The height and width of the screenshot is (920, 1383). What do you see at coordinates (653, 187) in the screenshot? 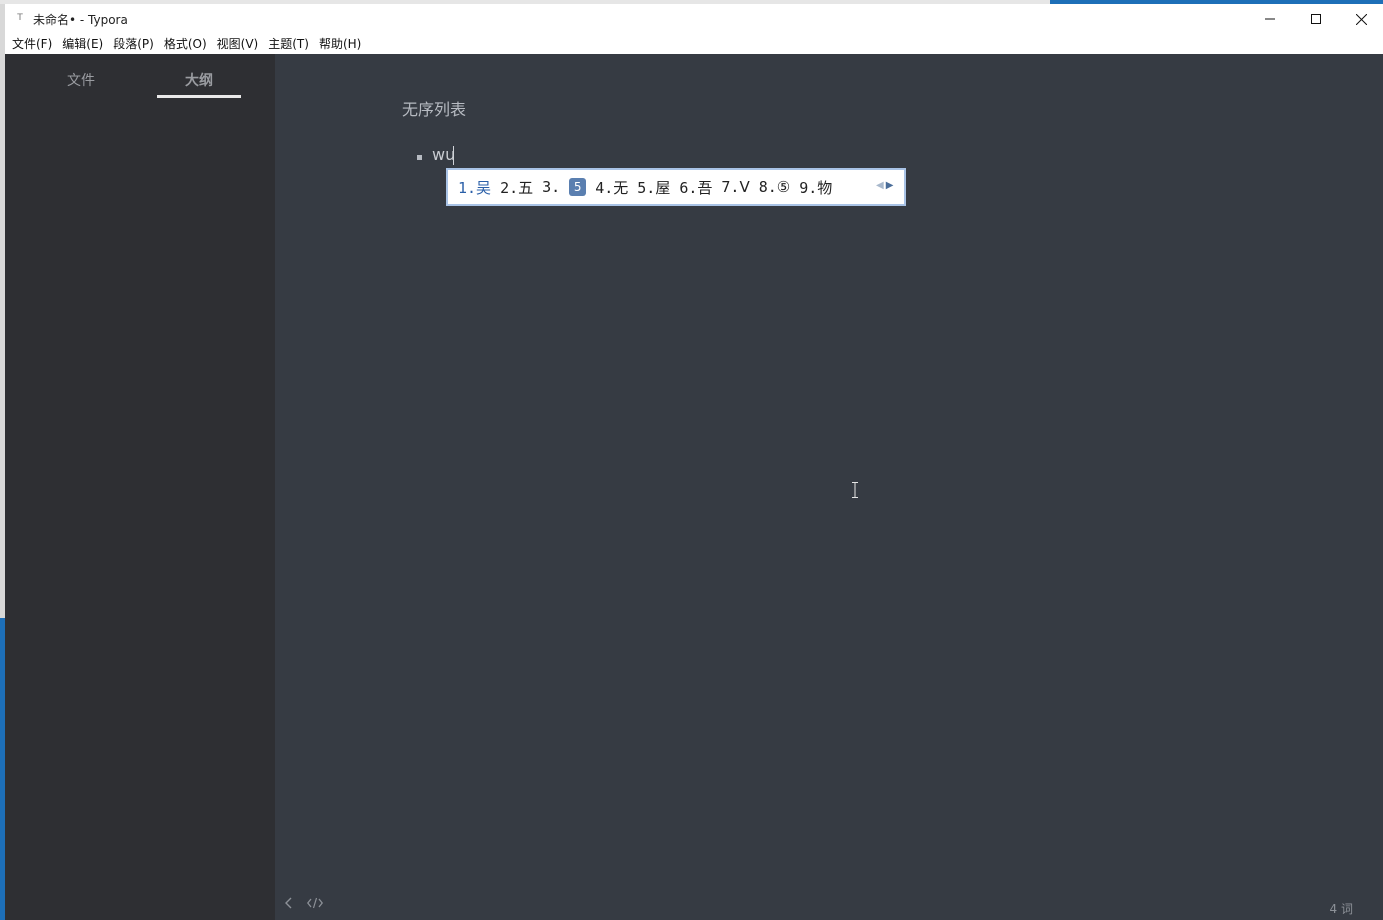
I see `ime-candidate-5: 5.屋` at bounding box center [653, 187].